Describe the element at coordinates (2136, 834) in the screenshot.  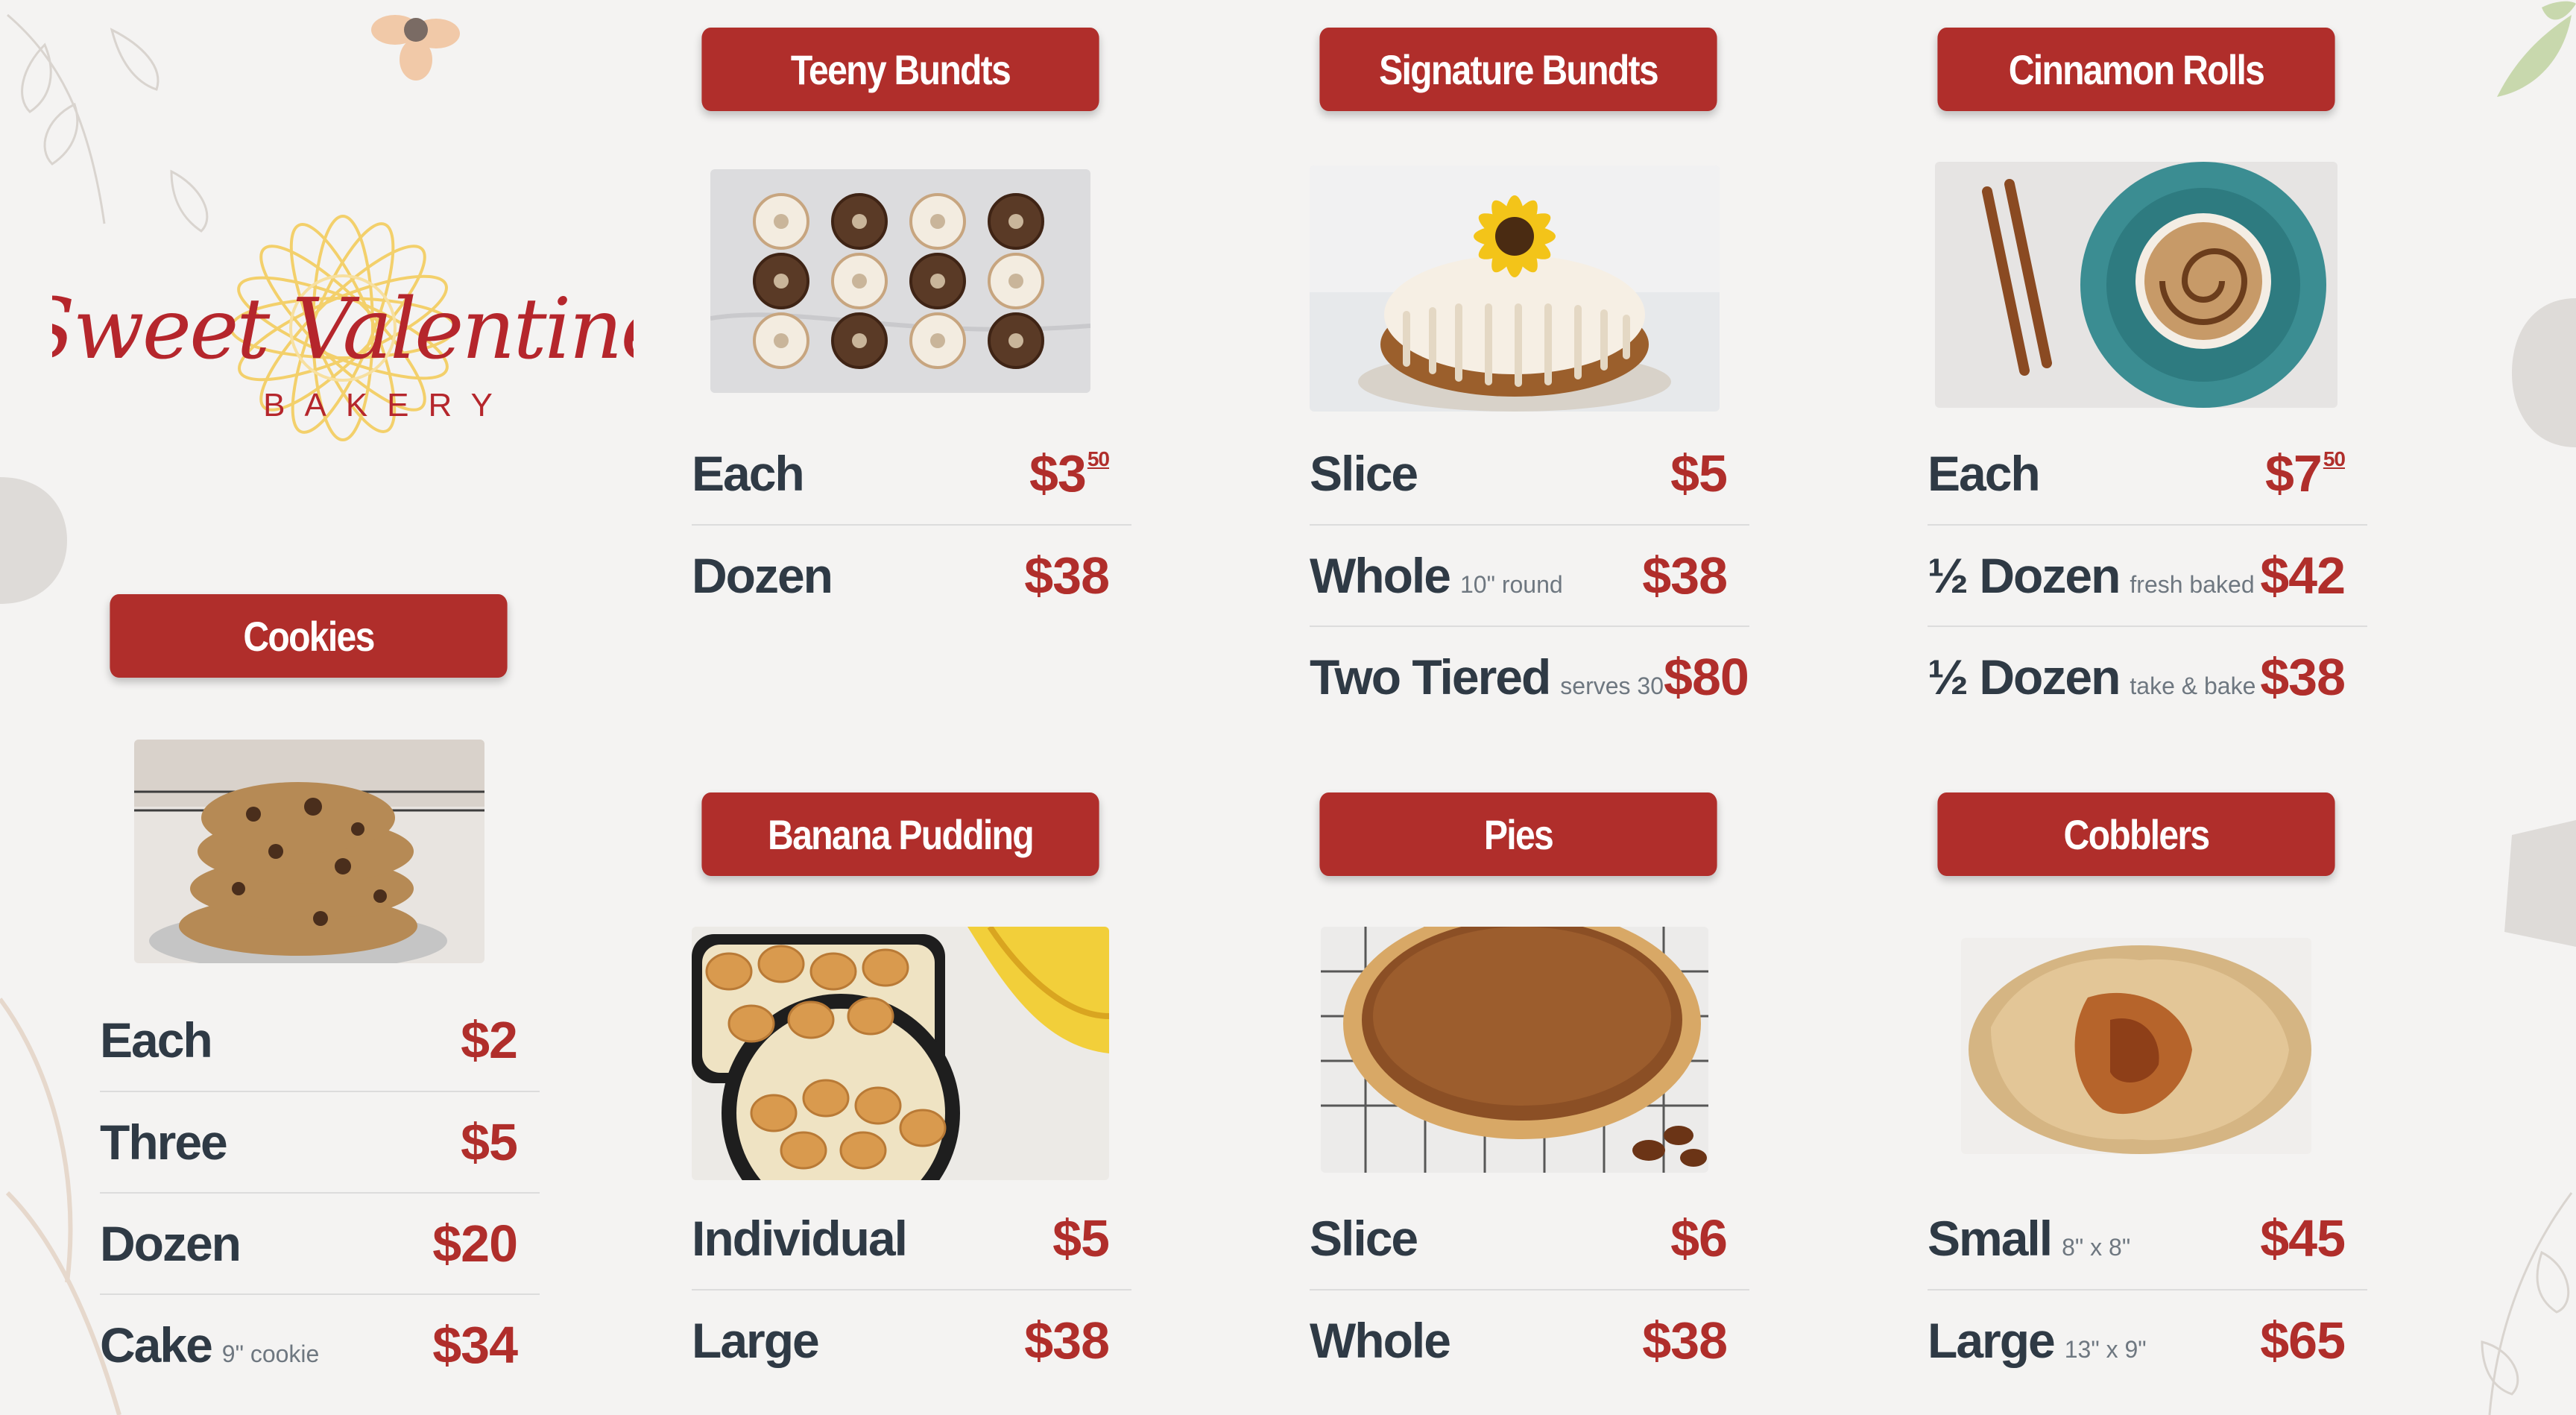
I see `section-title-cobblers: Cobblers` at that location.